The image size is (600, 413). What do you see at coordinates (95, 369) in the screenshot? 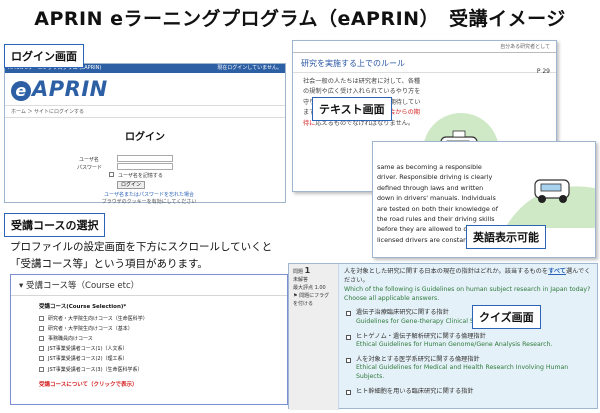
I see `course-option-label: JST事業受講者コース(3)（生命医科学系）` at bounding box center [95, 369].